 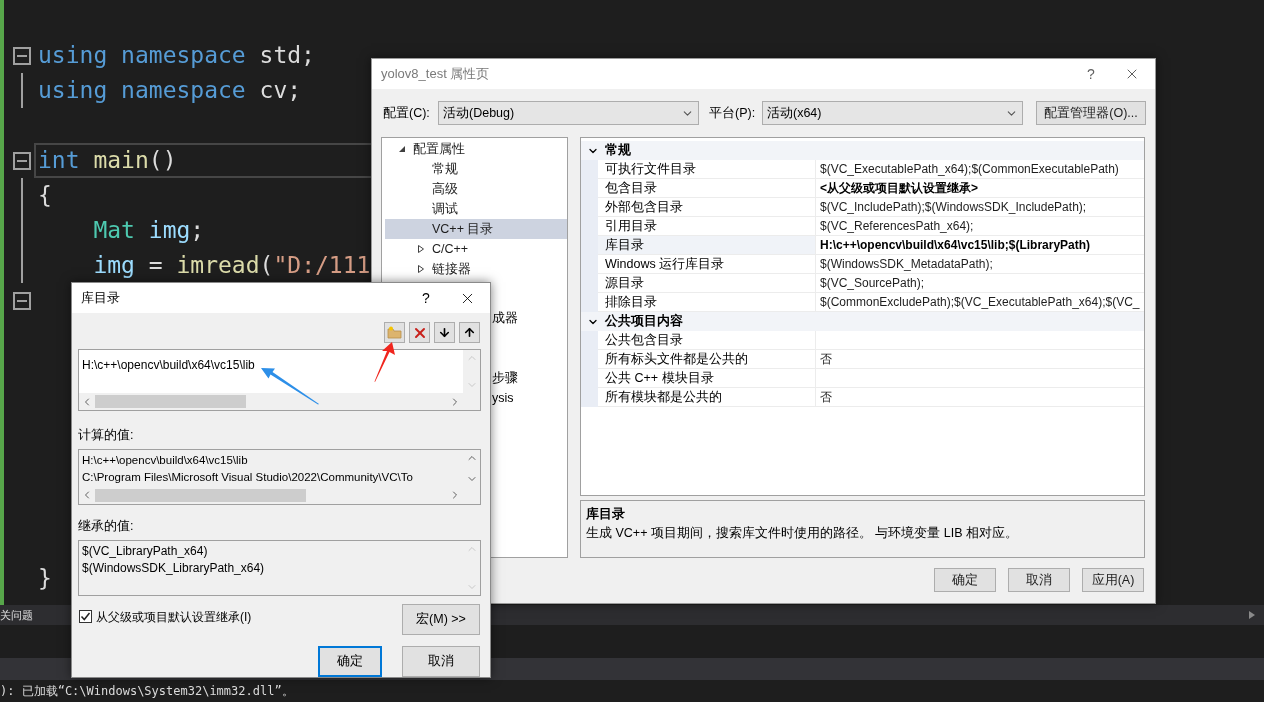 I want to click on tree-item: 调试, so click(x=476, y=209).